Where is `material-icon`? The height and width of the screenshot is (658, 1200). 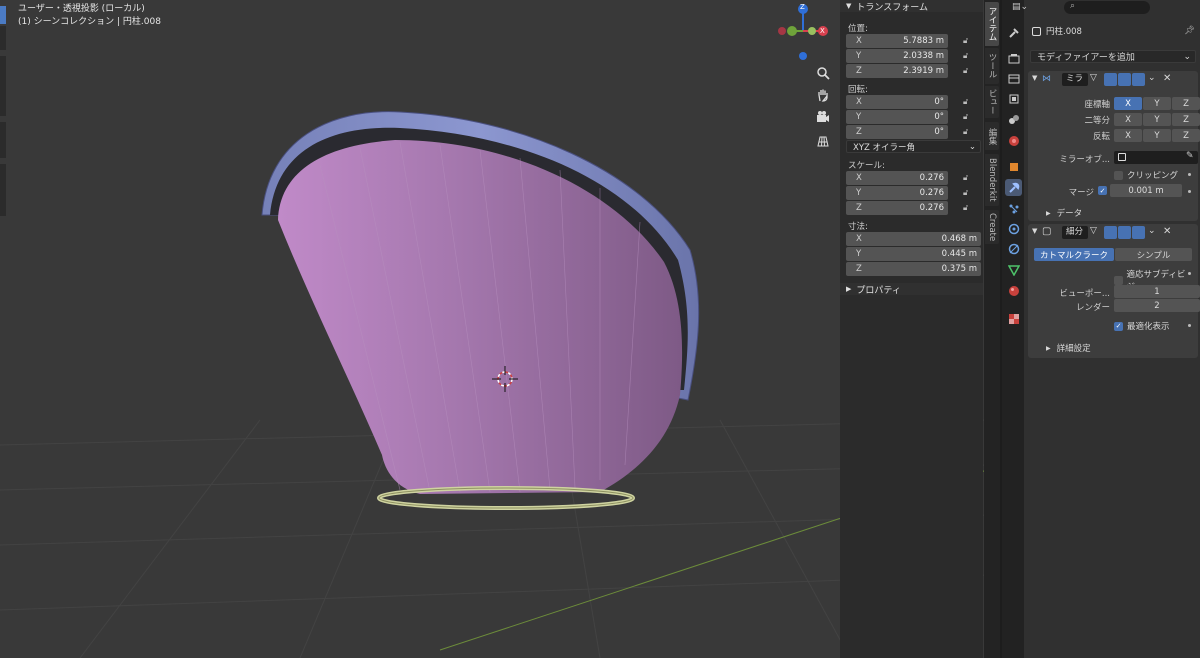
material-icon is located at coordinates (1013, 290).